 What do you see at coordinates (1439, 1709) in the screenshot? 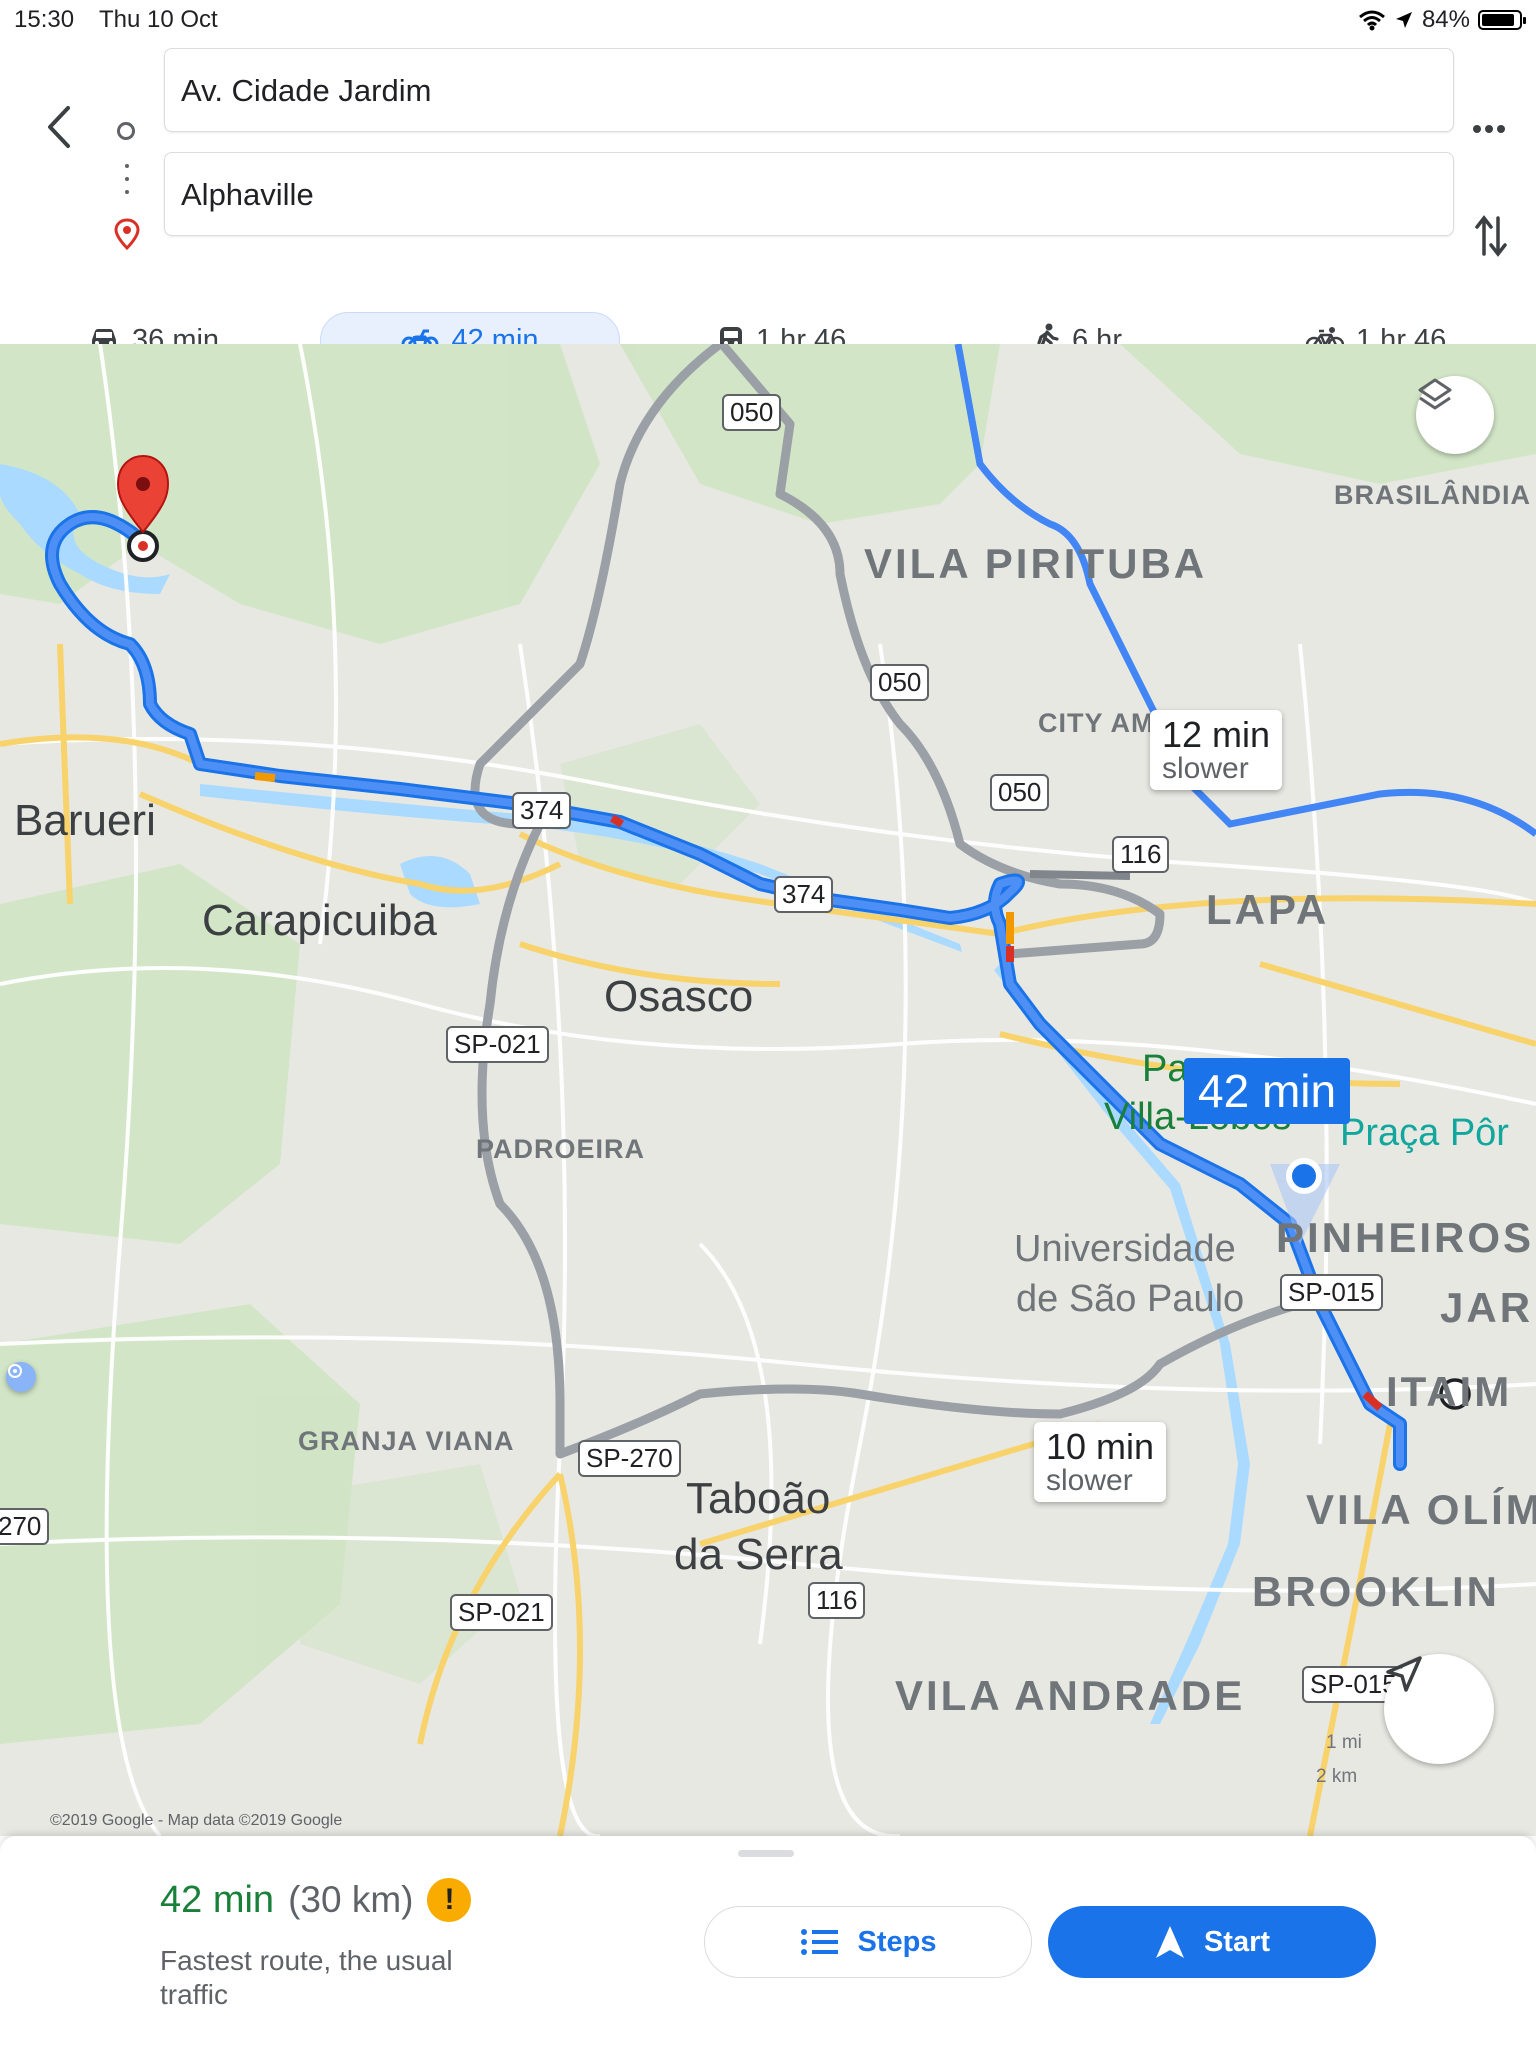
I see `recenter-button` at bounding box center [1439, 1709].